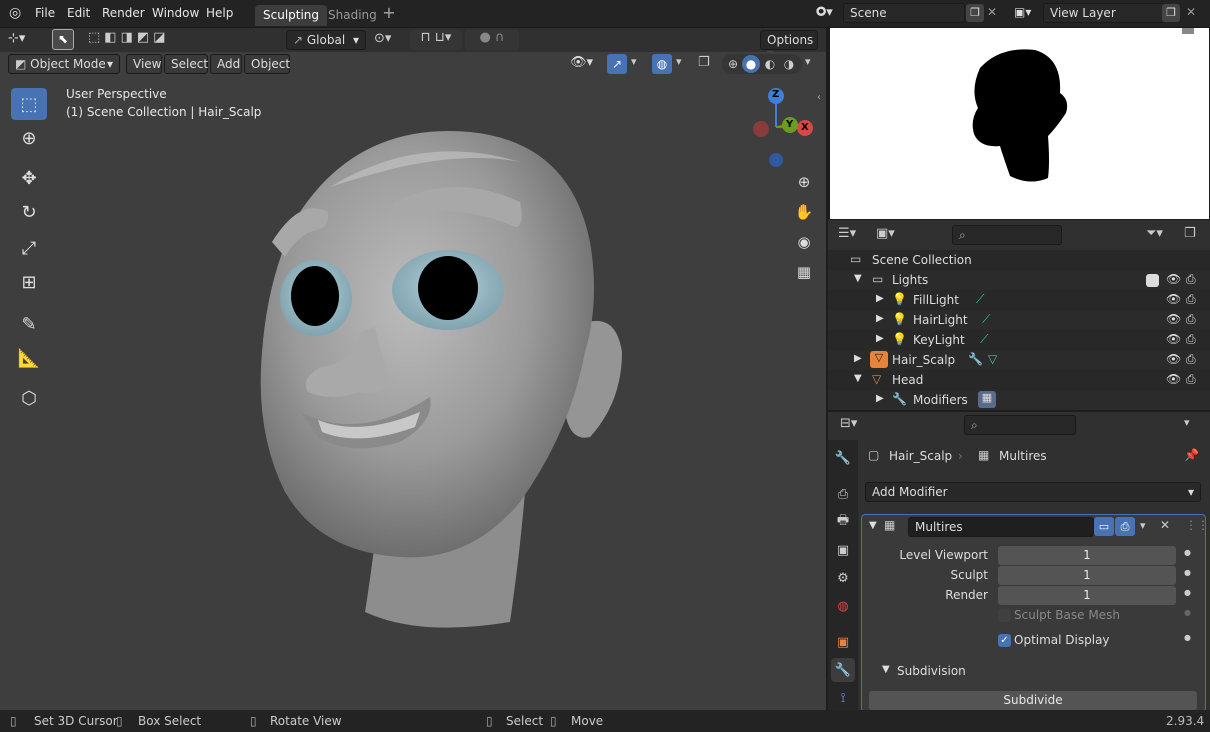 This screenshot has width=1210, height=732. What do you see at coordinates (1019, 400) in the screenshot?
I see `outliner-row: ▶ 🔧 Modifiers ▦` at bounding box center [1019, 400].